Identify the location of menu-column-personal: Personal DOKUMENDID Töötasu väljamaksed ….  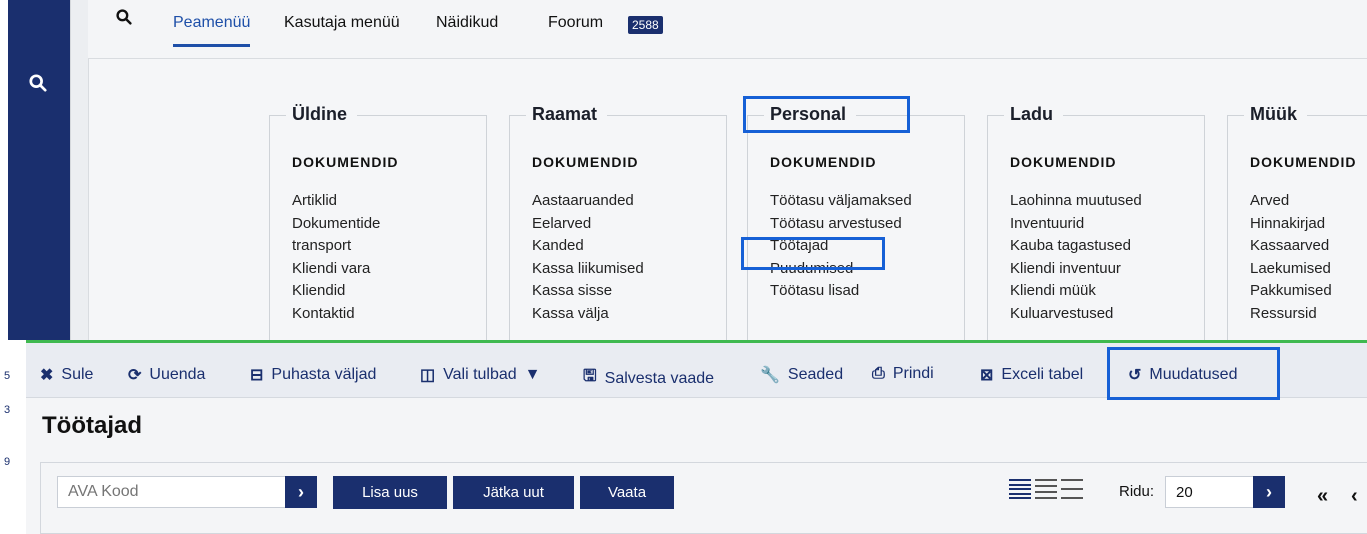
(856, 229).